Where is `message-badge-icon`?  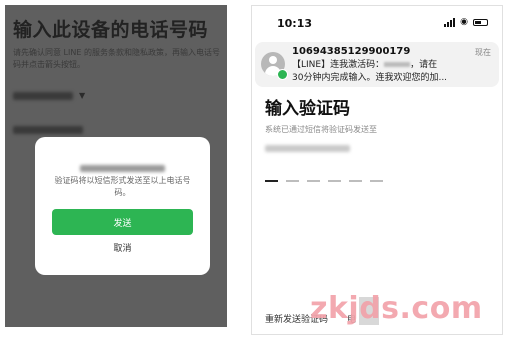 message-badge-icon is located at coordinates (282, 74).